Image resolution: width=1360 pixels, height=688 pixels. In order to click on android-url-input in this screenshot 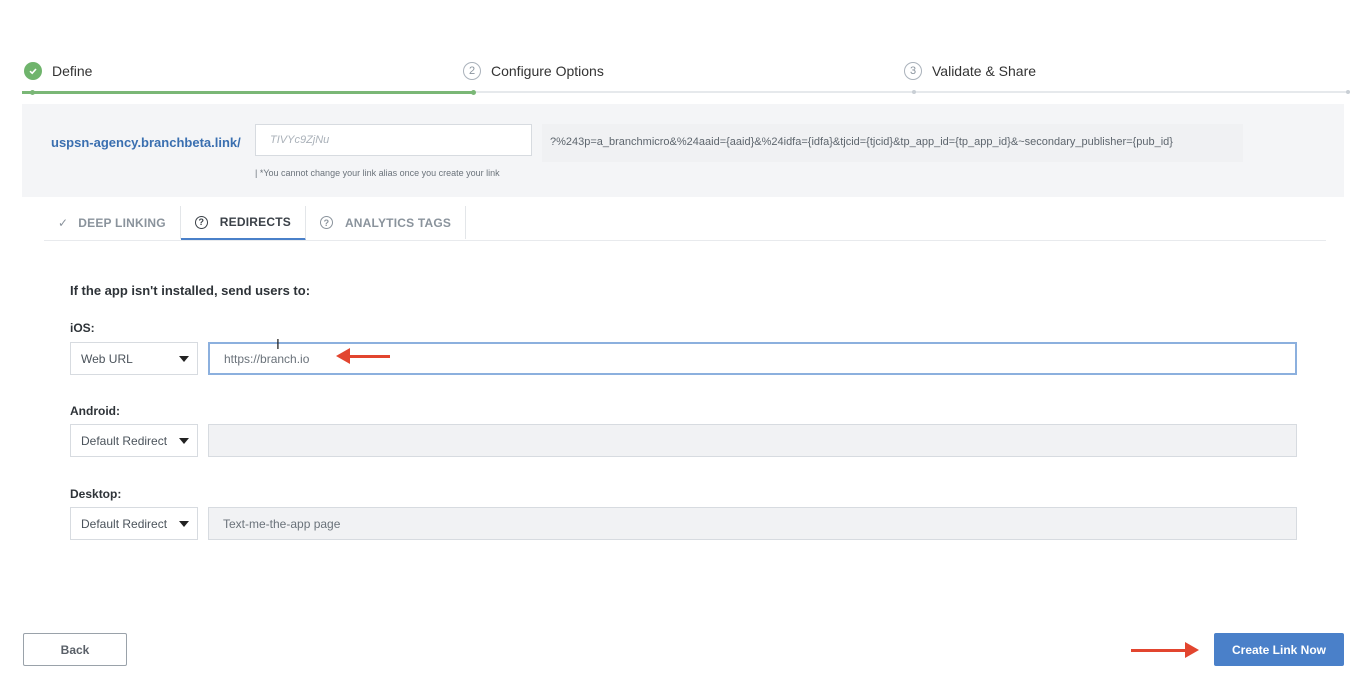, I will do `click(752, 440)`.